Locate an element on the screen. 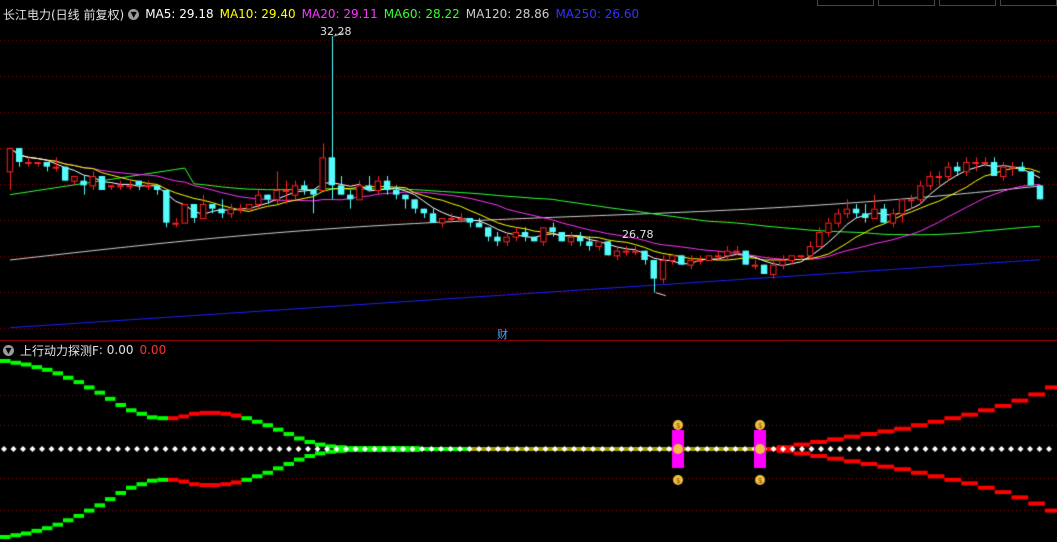 This screenshot has width=1057, height=542. ma250-label: MA250: 26.60 is located at coordinates (597, 14).